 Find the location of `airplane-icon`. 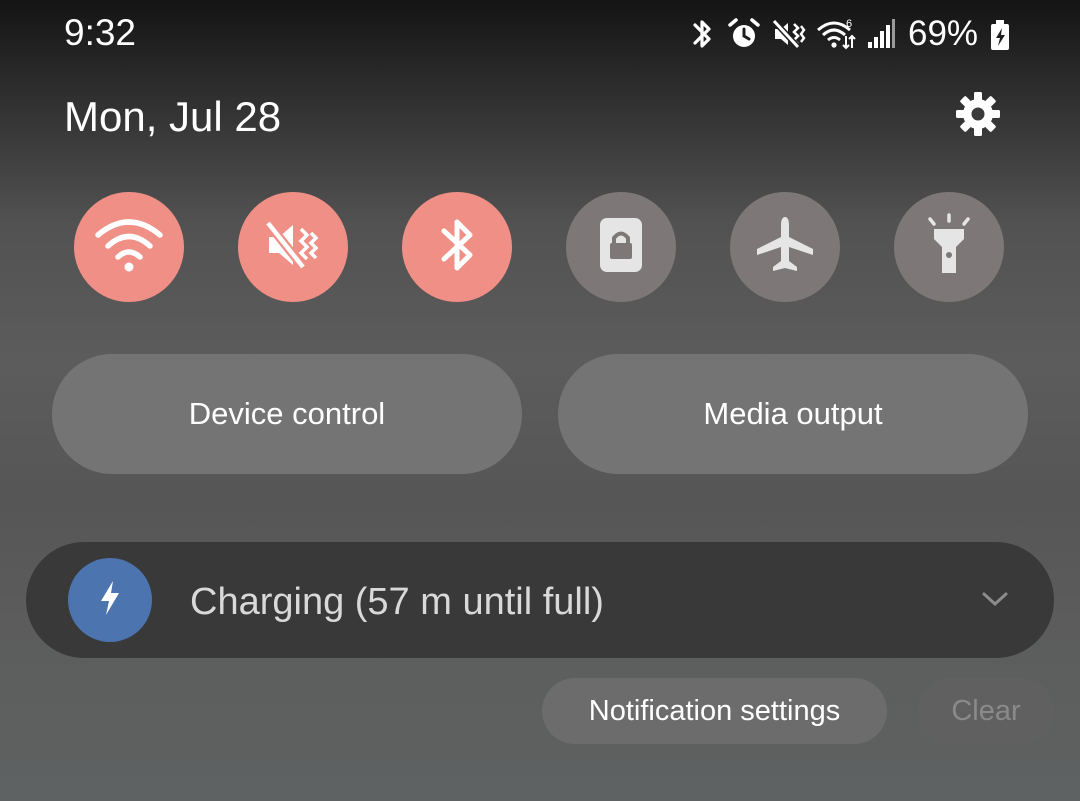

airplane-icon is located at coordinates (785, 247).